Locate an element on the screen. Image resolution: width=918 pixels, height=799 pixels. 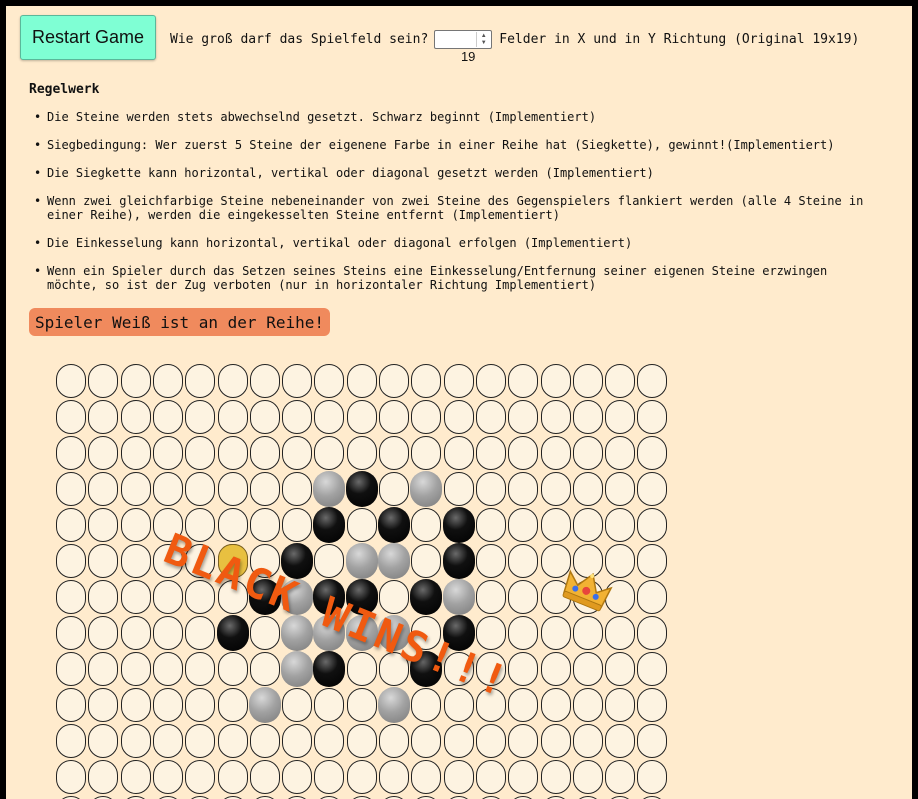
chevron-down-icon: ▼ is located at coordinates (484, 43).